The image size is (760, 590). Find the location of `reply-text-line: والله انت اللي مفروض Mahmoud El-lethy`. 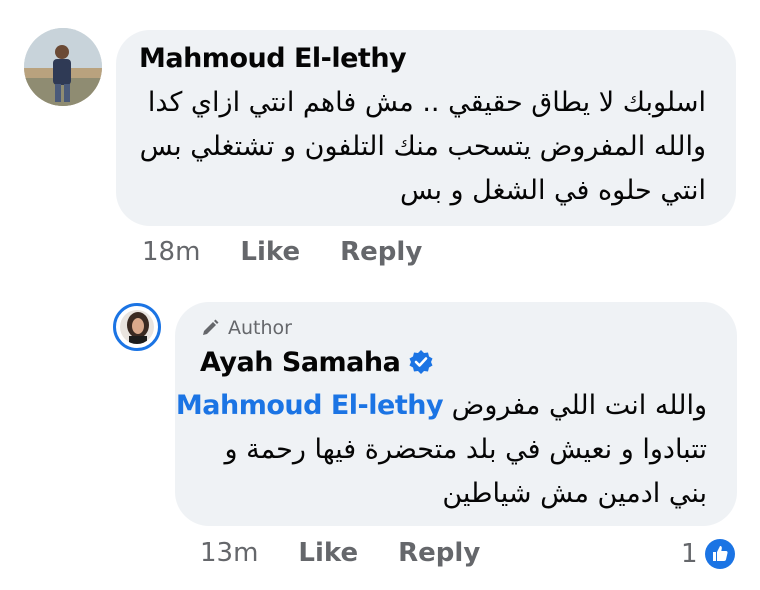

reply-text-line: والله انت اللي مفروض Mahmoud El-lethy is located at coordinates (441, 405).